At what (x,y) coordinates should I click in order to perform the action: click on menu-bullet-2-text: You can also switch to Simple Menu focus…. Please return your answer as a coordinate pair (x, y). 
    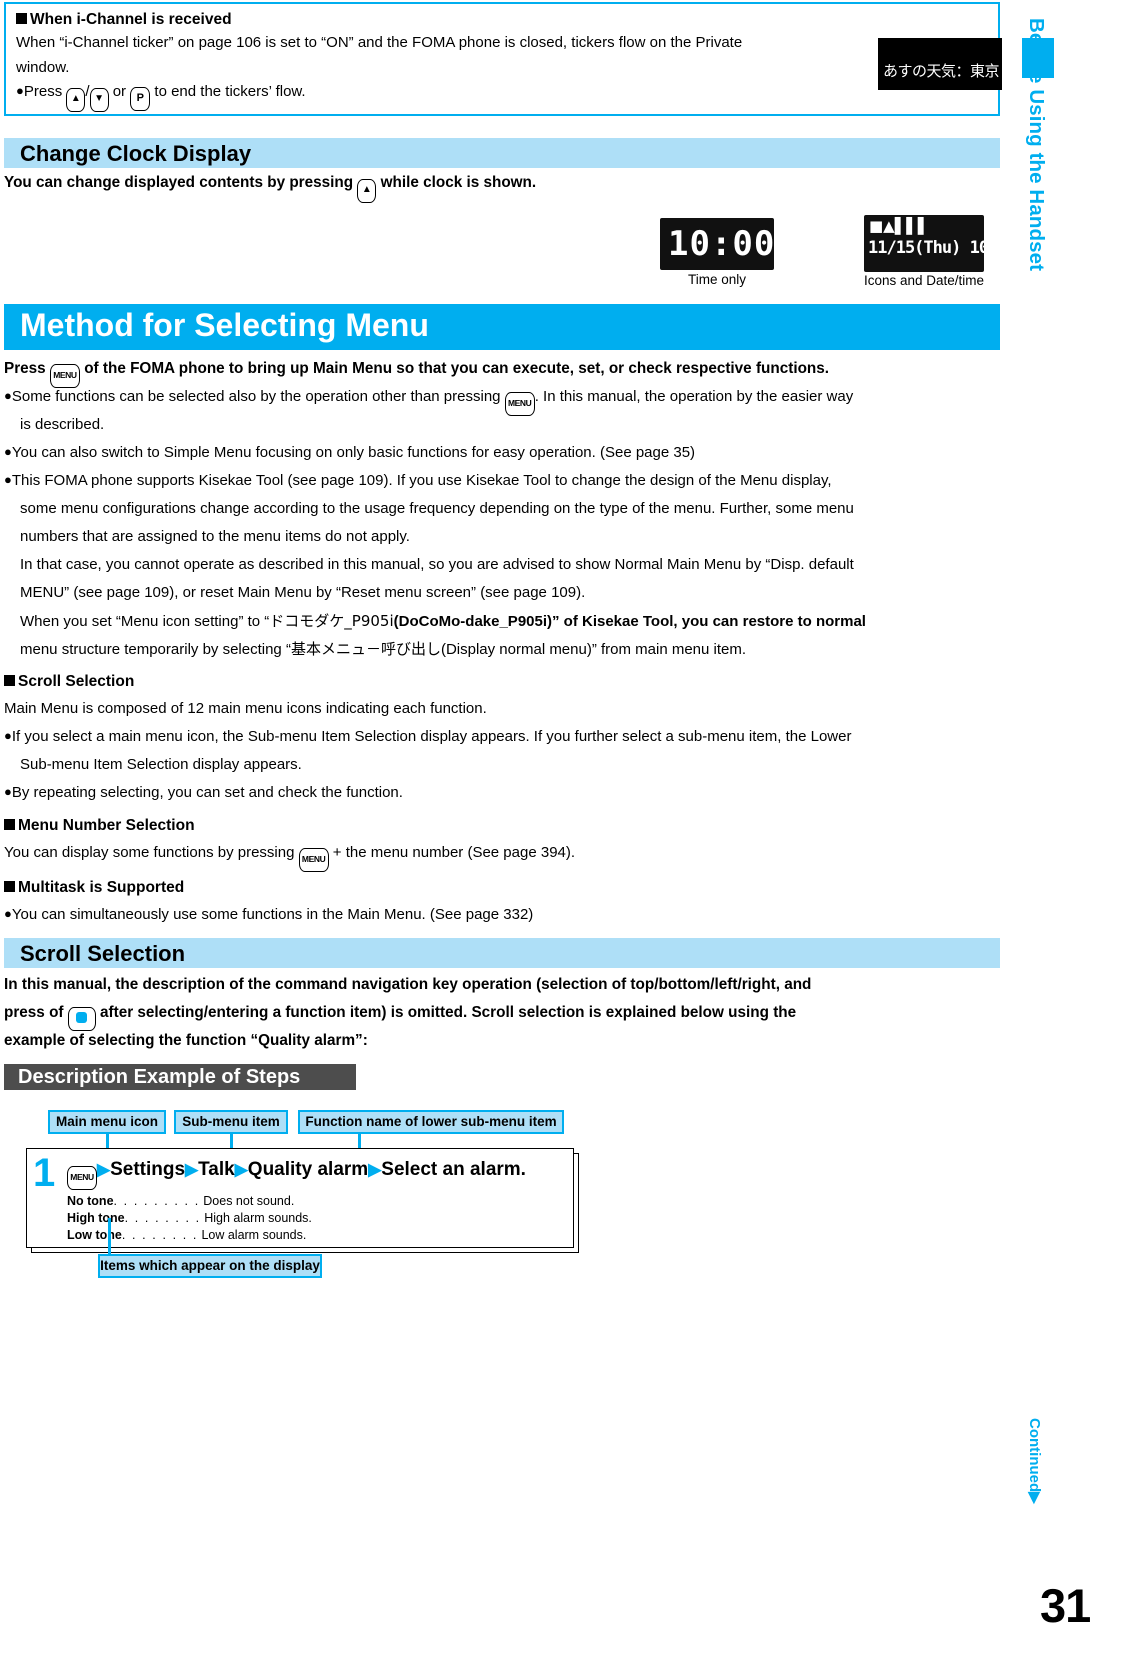
    Looking at the image, I should click on (353, 452).